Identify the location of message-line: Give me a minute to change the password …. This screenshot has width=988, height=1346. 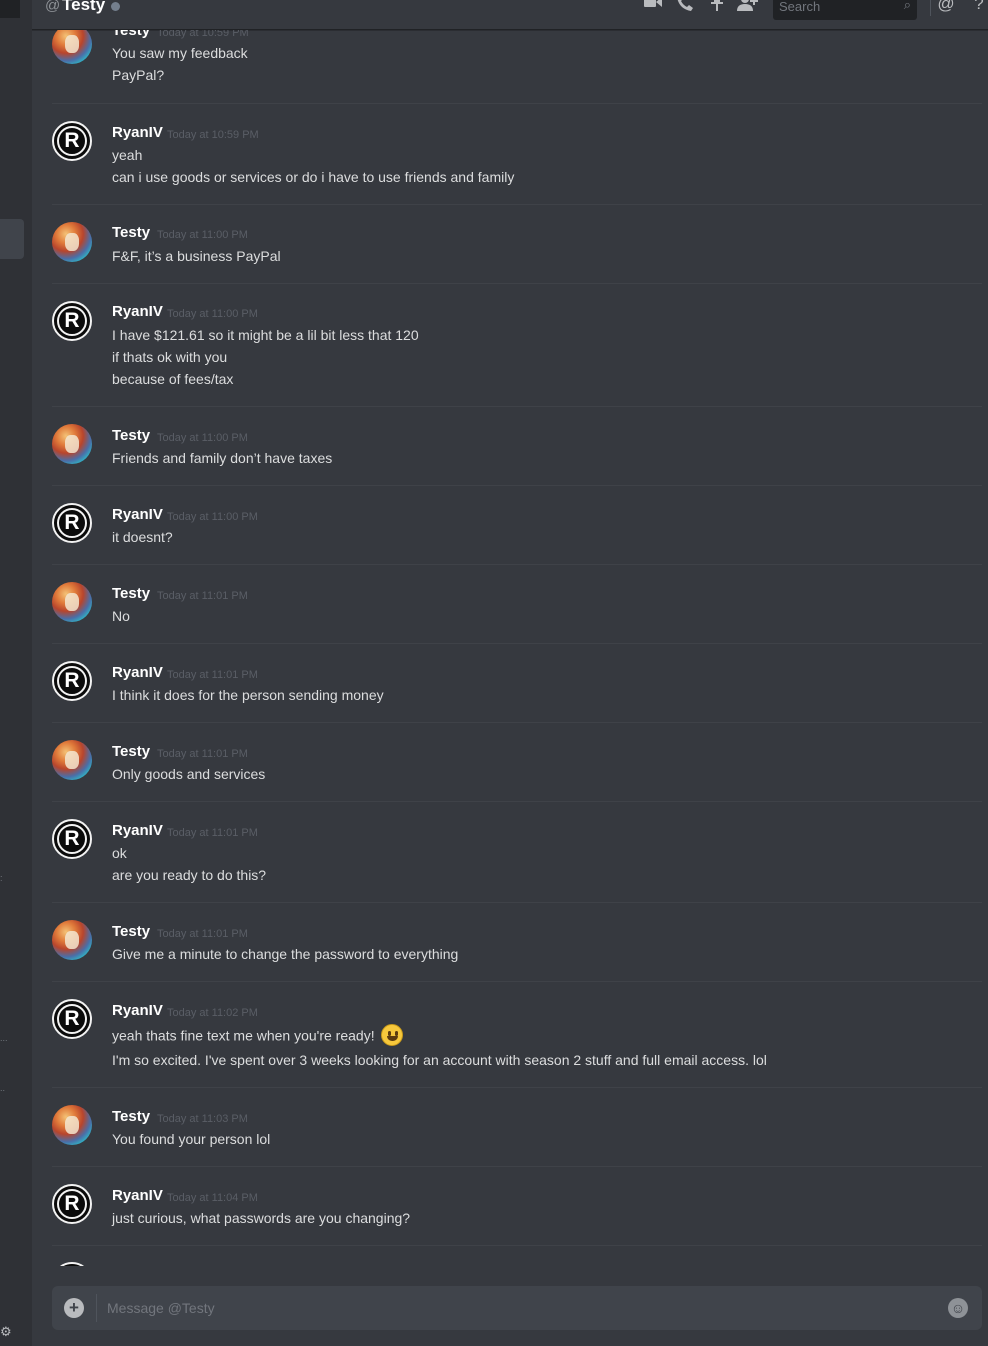
(285, 954).